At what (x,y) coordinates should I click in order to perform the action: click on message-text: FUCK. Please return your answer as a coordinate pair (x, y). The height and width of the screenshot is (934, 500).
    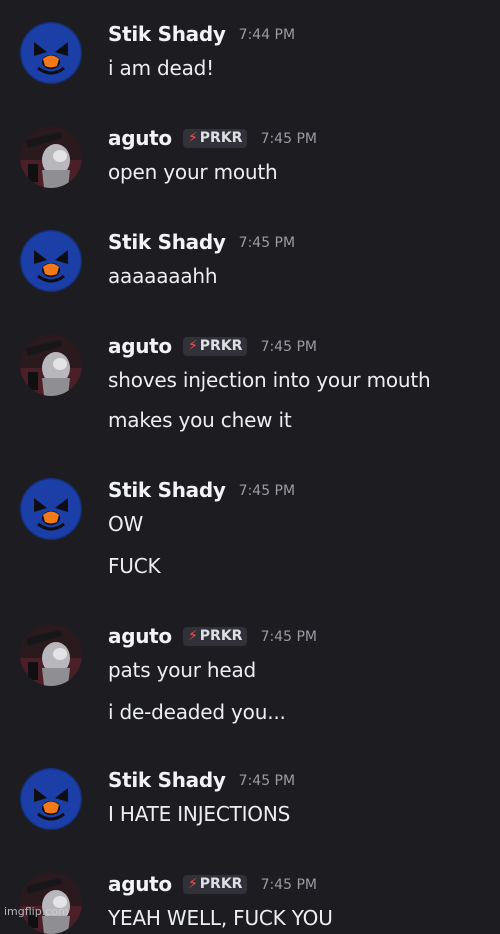
    Looking at the image, I should click on (134, 566).